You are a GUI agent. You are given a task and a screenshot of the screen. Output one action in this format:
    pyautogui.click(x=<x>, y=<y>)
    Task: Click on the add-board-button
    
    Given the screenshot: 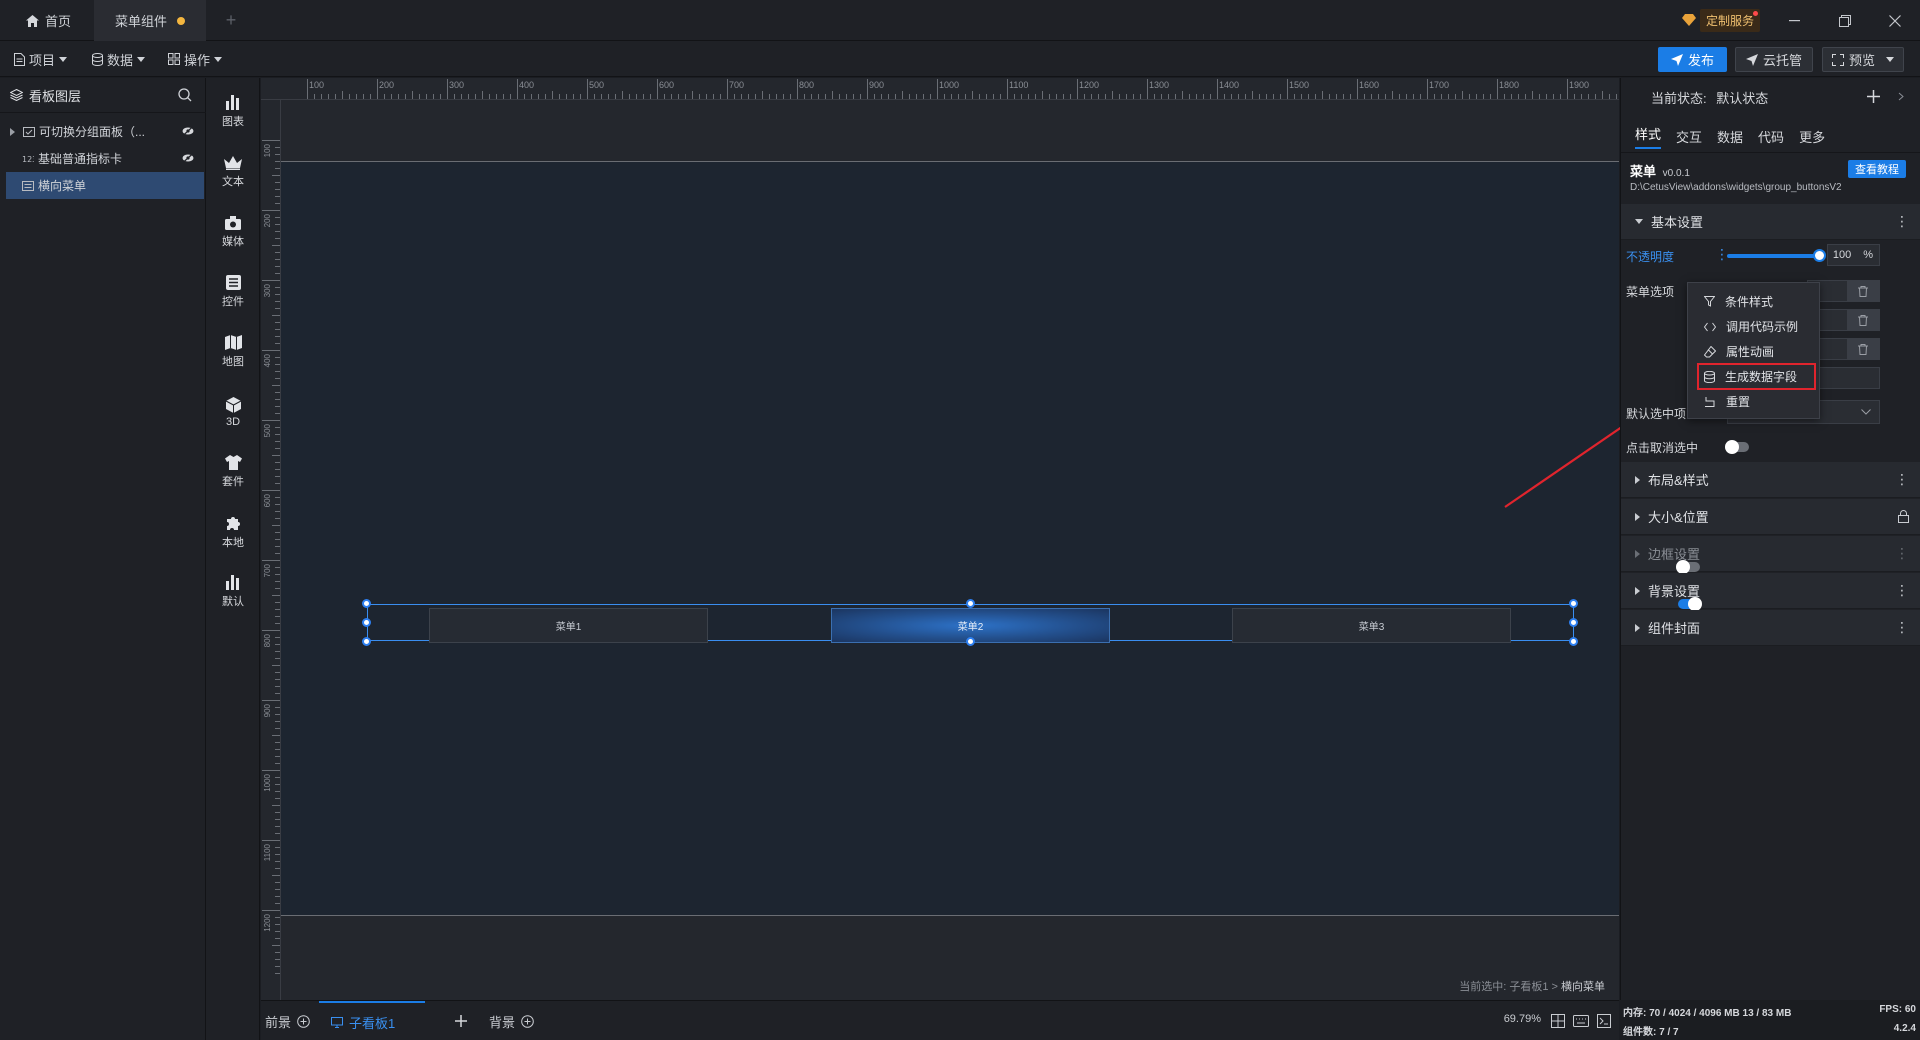 What is the action you would take?
    pyautogui.click(x=461, y=1020)
    